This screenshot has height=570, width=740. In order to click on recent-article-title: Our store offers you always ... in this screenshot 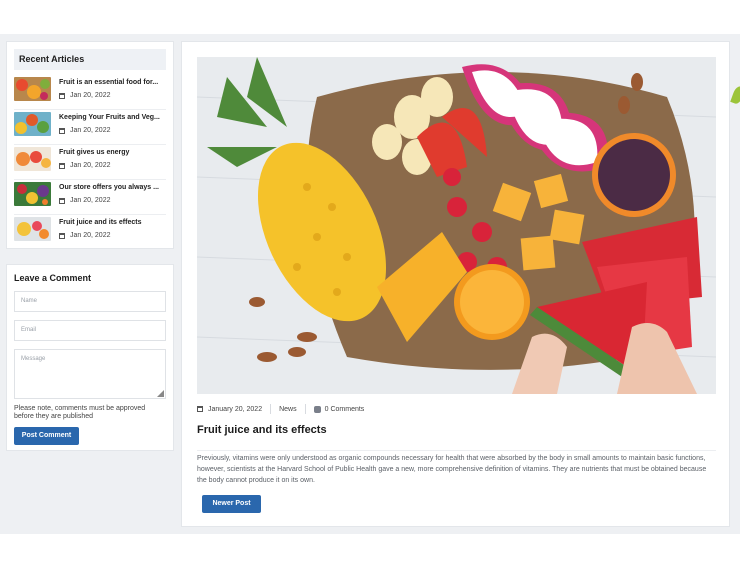, I will do `click(112, 188)`.